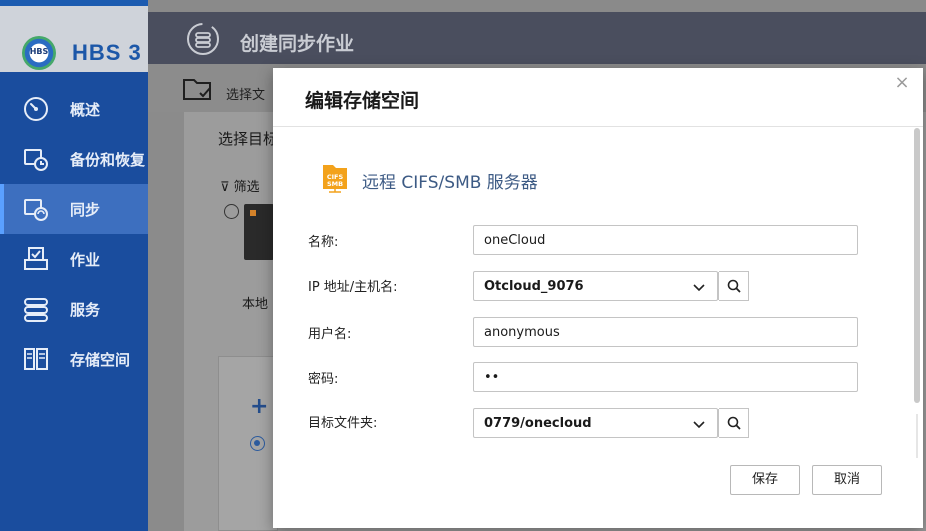  I want to click on dialog-title: 编辑存储空间, so click(362, 101).